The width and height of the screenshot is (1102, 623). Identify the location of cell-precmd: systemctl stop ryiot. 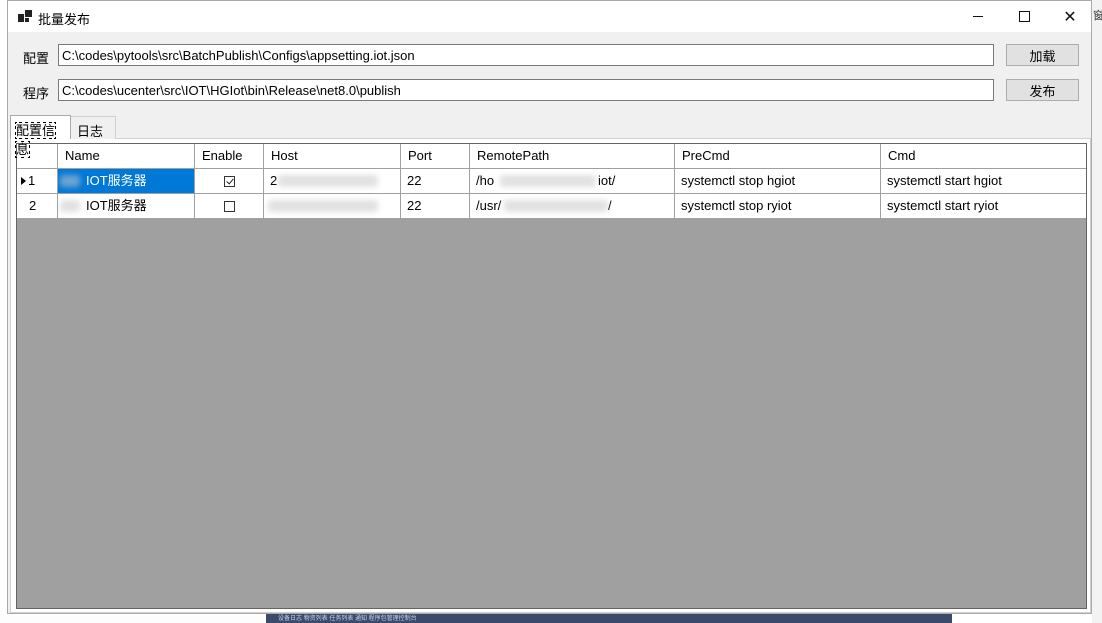
(778, 206).